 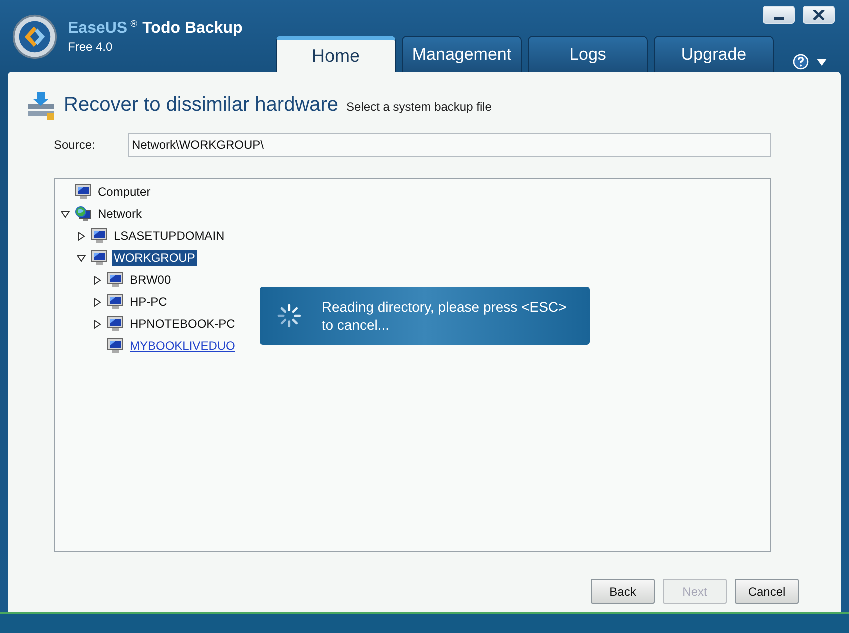 What do you see at coordinates (462, 54) in the screenshot?
I see `tab: Management` at bounding box center [462, 54].